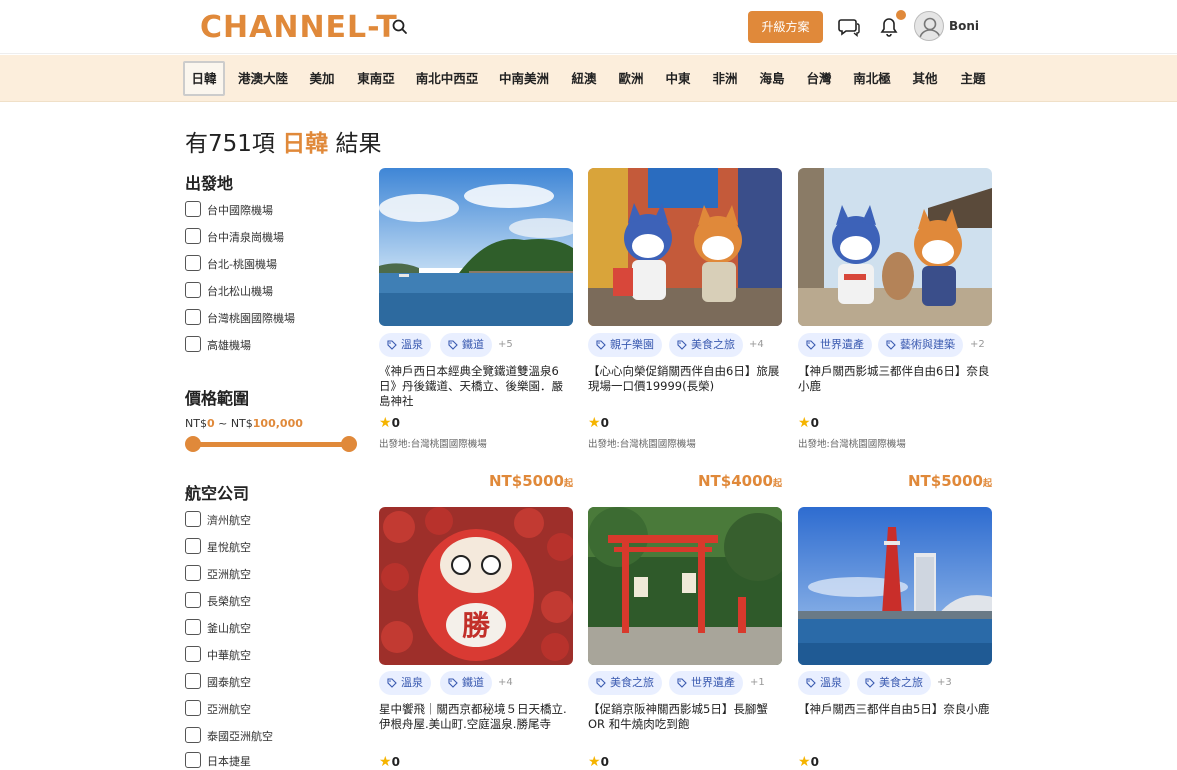 The width and height of the screenshot is (1177, 770). I want to click on search-icon, so click(400, 27).